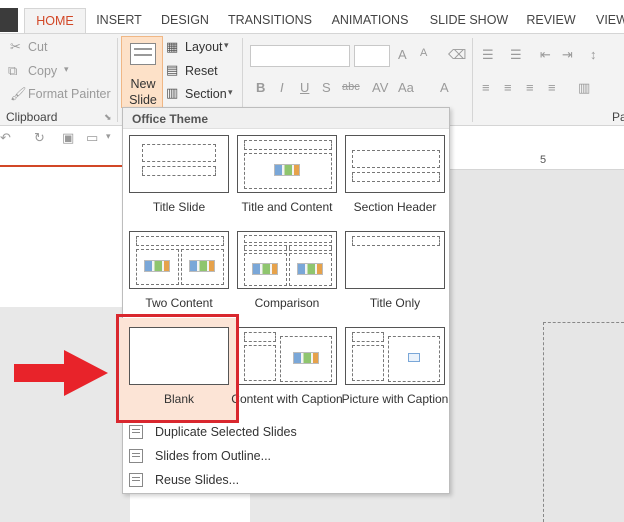 This screenshot has width=624, height=522. What do you see at coordinates (300, 56) in the screenshot?
I see `font-name-dropdown` at bounding box center [300, 56].